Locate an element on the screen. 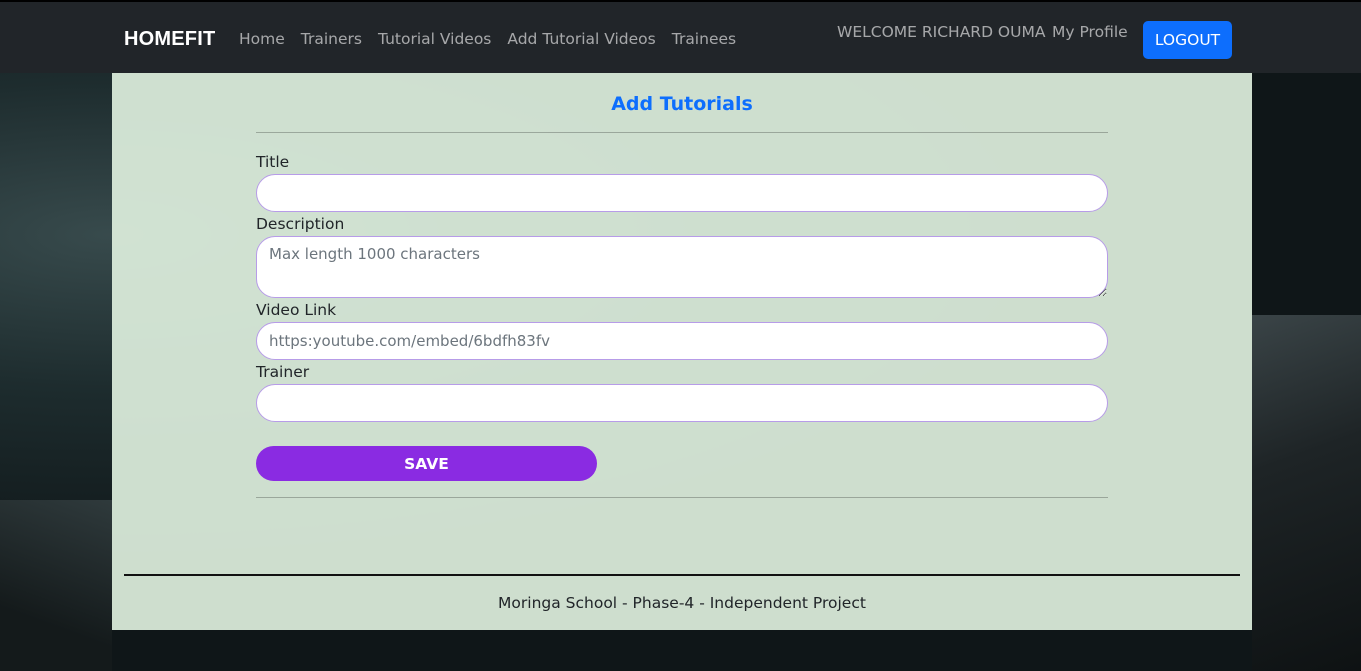  footer-divider is located at coordinates (682, 575).